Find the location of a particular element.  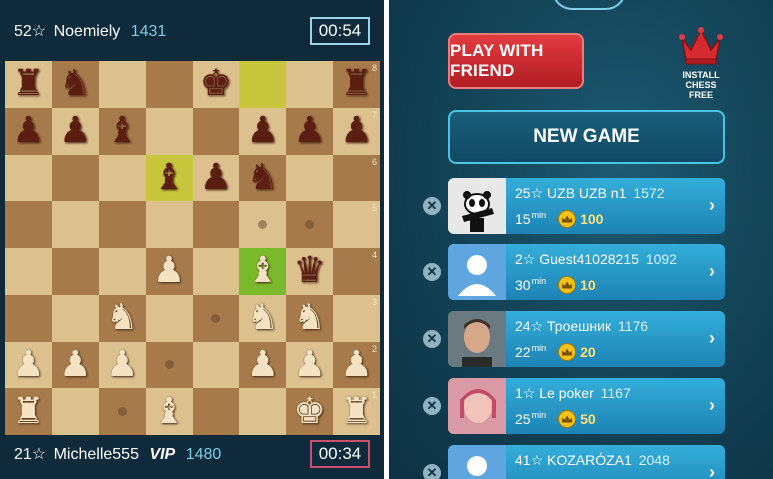

square-d2 is located at coordinates (169, 365).